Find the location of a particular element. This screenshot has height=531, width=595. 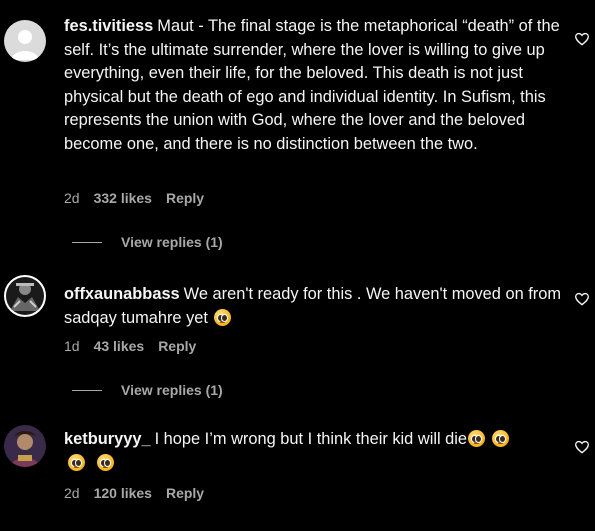

username: offxaunabbass is located at coordinates (122, 294).